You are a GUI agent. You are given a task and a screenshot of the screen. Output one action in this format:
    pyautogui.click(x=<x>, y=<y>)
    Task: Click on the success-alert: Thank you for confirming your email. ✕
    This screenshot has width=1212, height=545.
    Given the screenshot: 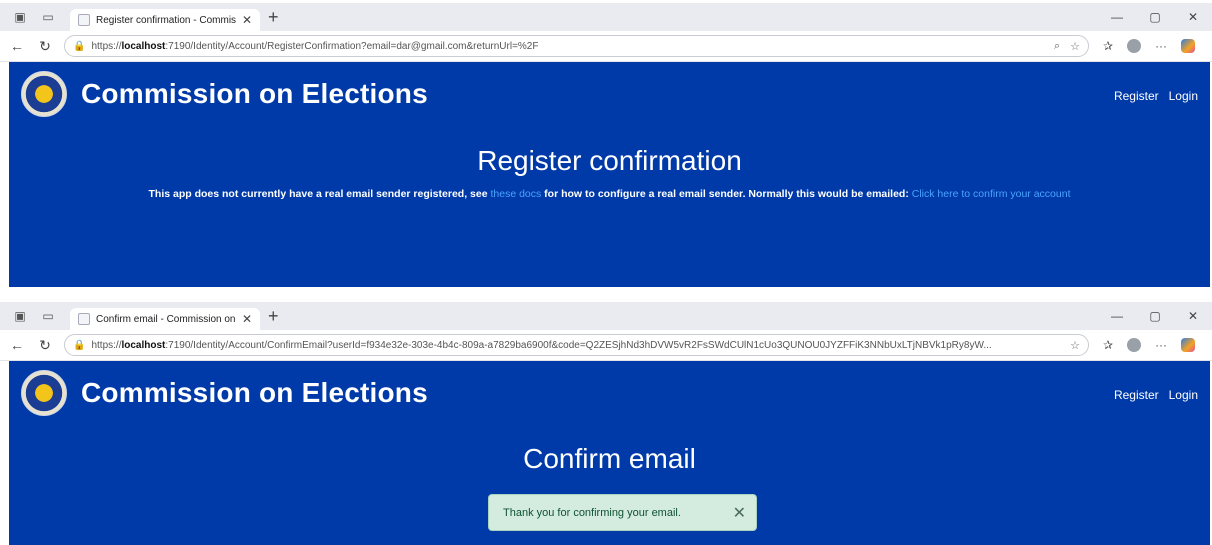 What is the action you would take?
    pyautogui.click(x=622, y=512)
    